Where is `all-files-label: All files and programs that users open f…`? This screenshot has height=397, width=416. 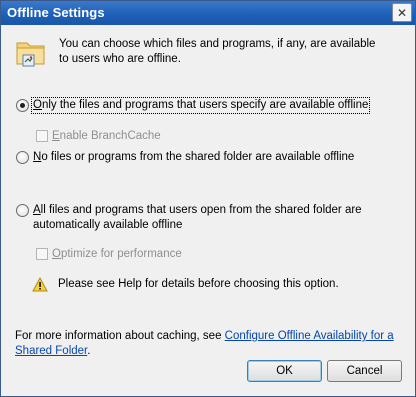 all-files-label: All files and programs that users open f… is located at coordinates (218, 218).